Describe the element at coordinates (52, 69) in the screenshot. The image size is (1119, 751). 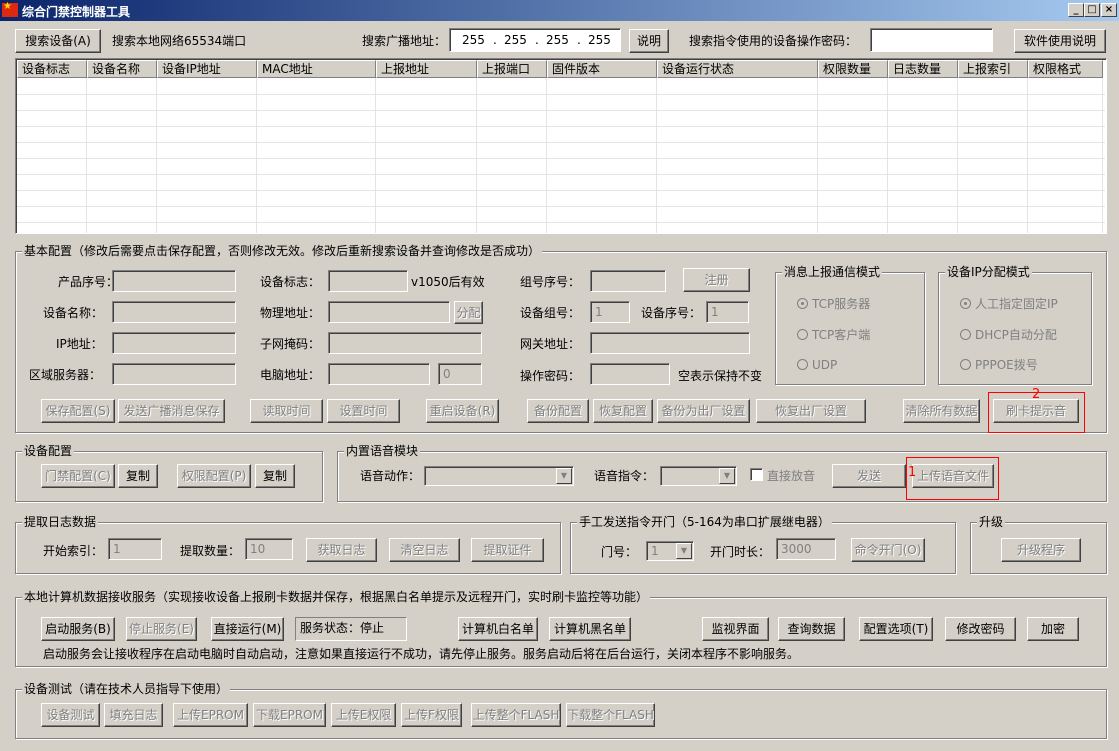
I see `column-header: 设备标志` at that location.